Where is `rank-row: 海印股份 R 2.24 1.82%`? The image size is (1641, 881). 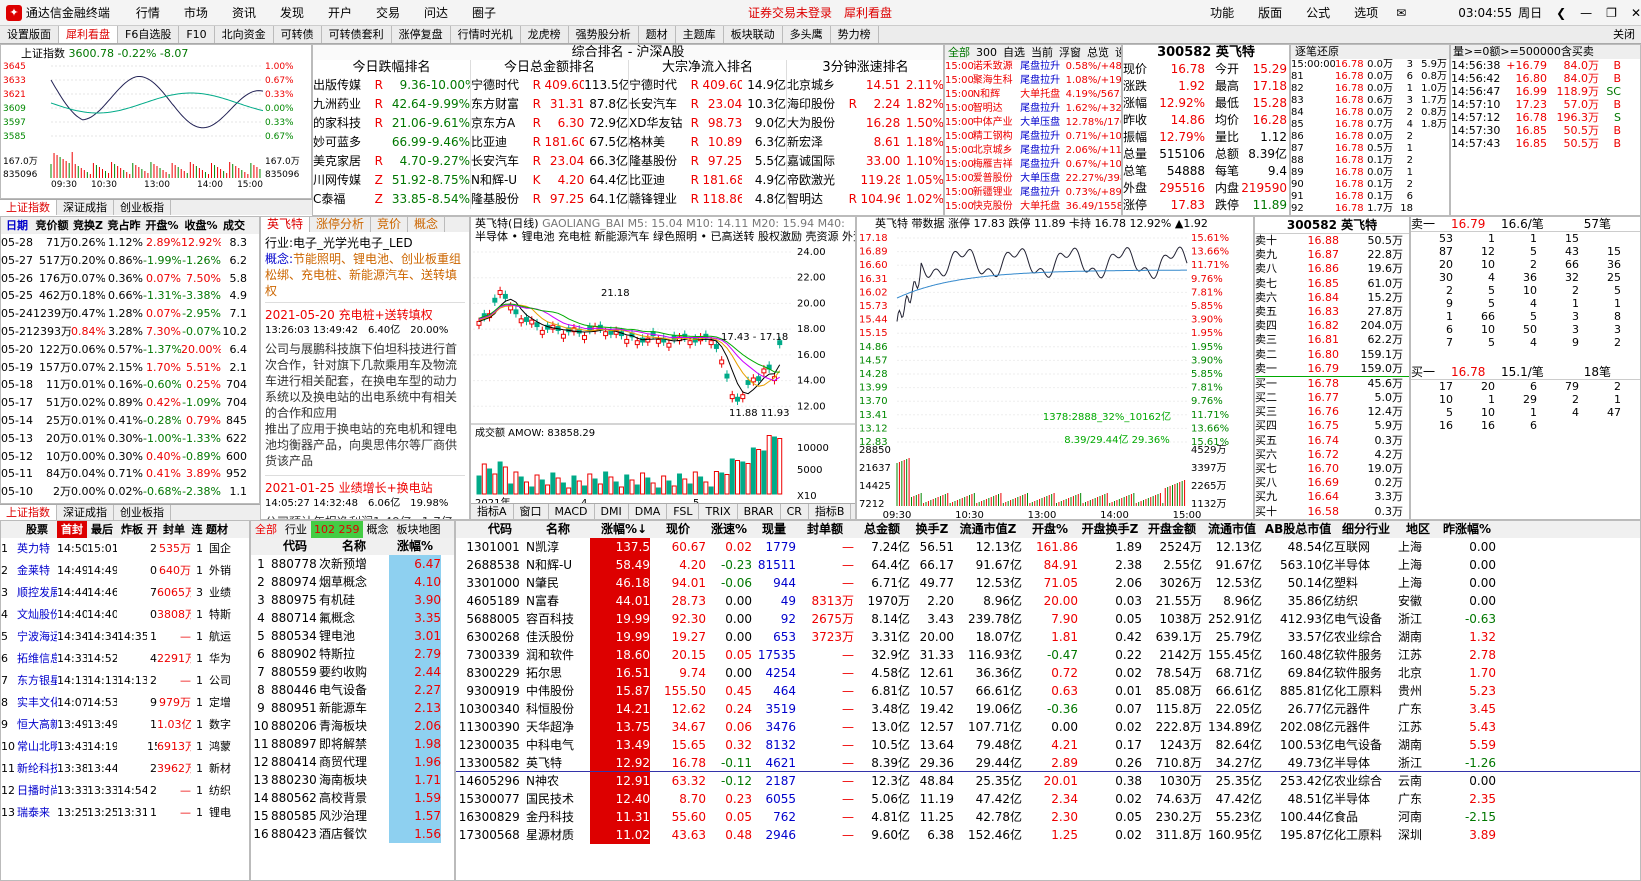
rank-row: 海印股份 R 2.24 1.82% is located at coordinates (865, 104).